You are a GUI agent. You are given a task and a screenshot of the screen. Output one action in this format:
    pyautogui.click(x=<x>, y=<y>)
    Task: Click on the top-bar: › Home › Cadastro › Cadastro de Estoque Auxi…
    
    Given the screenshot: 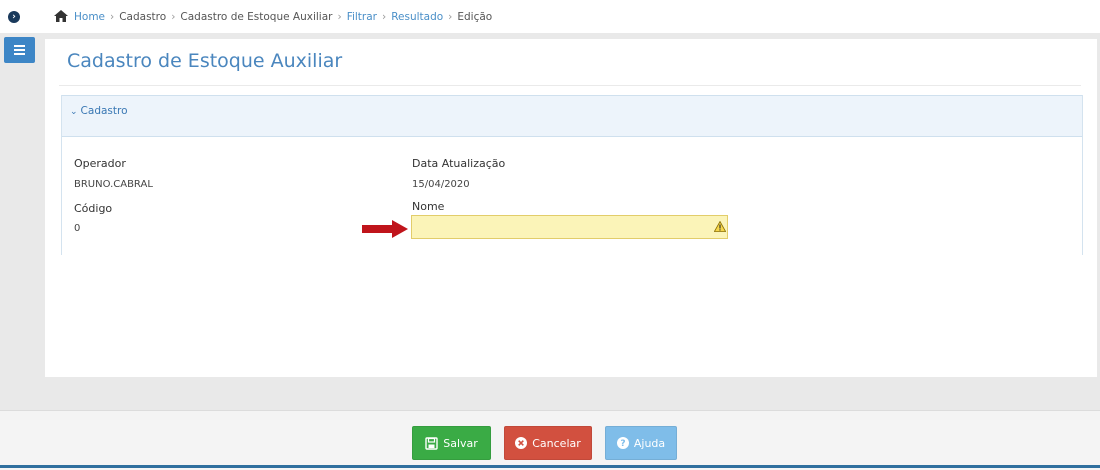 What is the action you would take?
    pyautogui.click(x=550, y=16)
    